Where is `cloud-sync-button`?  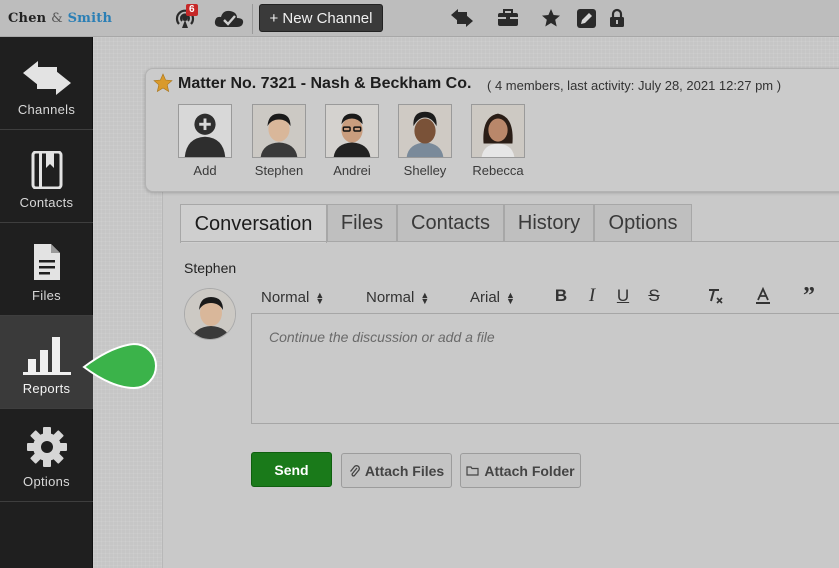 cloud-sync-button is located at coordinates (229, 18).